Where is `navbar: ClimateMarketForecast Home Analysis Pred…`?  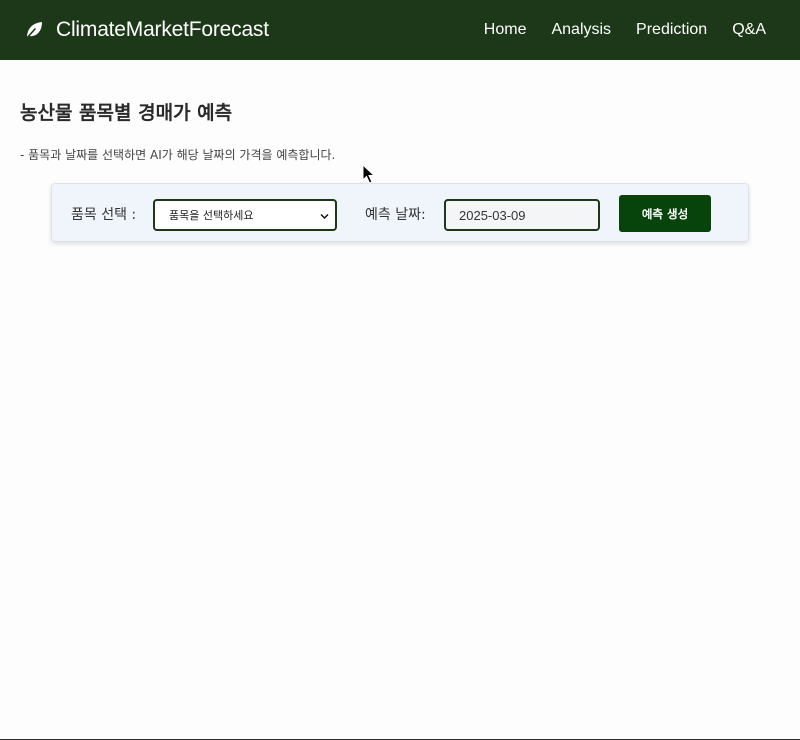 navbar: ClimateMarketForecast Home Analysis Pred… is located at coordinates (400, 30).